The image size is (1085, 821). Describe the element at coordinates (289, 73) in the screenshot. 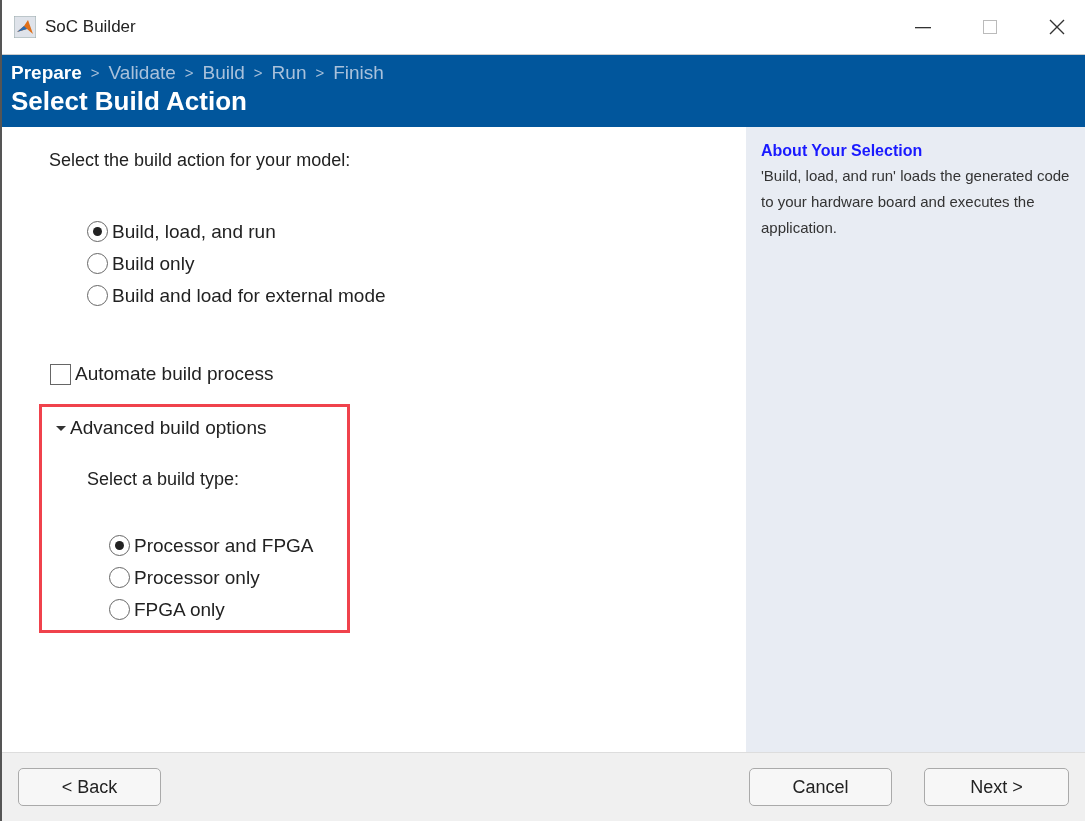

I see `step-label: Run` at that location.